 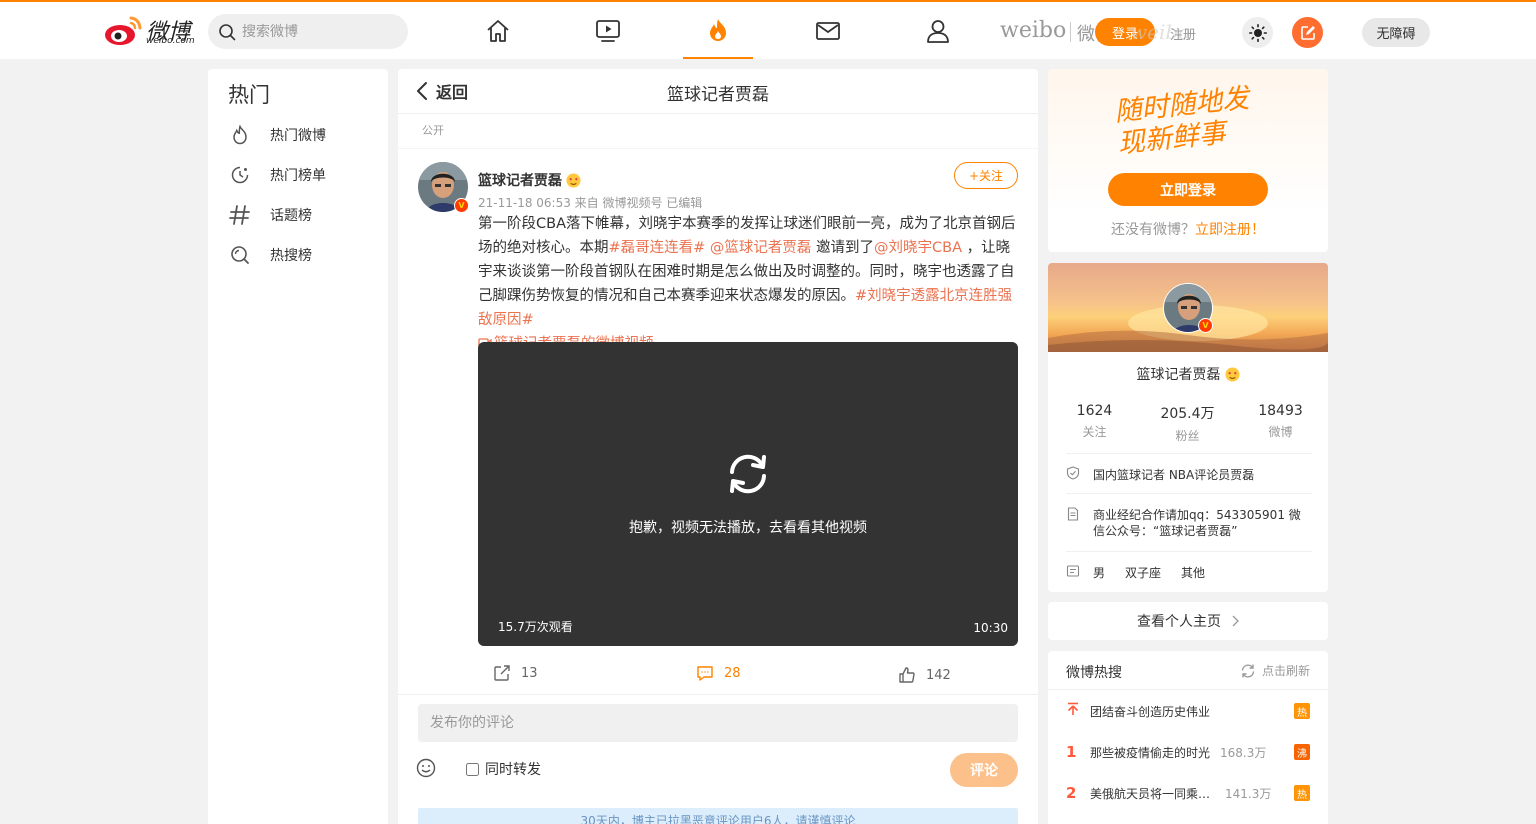 What do you see at coordinates (152, 30) in the screenshot?
I see `weibo-logo: 微博 weibo.com` at bounding box center [152, 30].